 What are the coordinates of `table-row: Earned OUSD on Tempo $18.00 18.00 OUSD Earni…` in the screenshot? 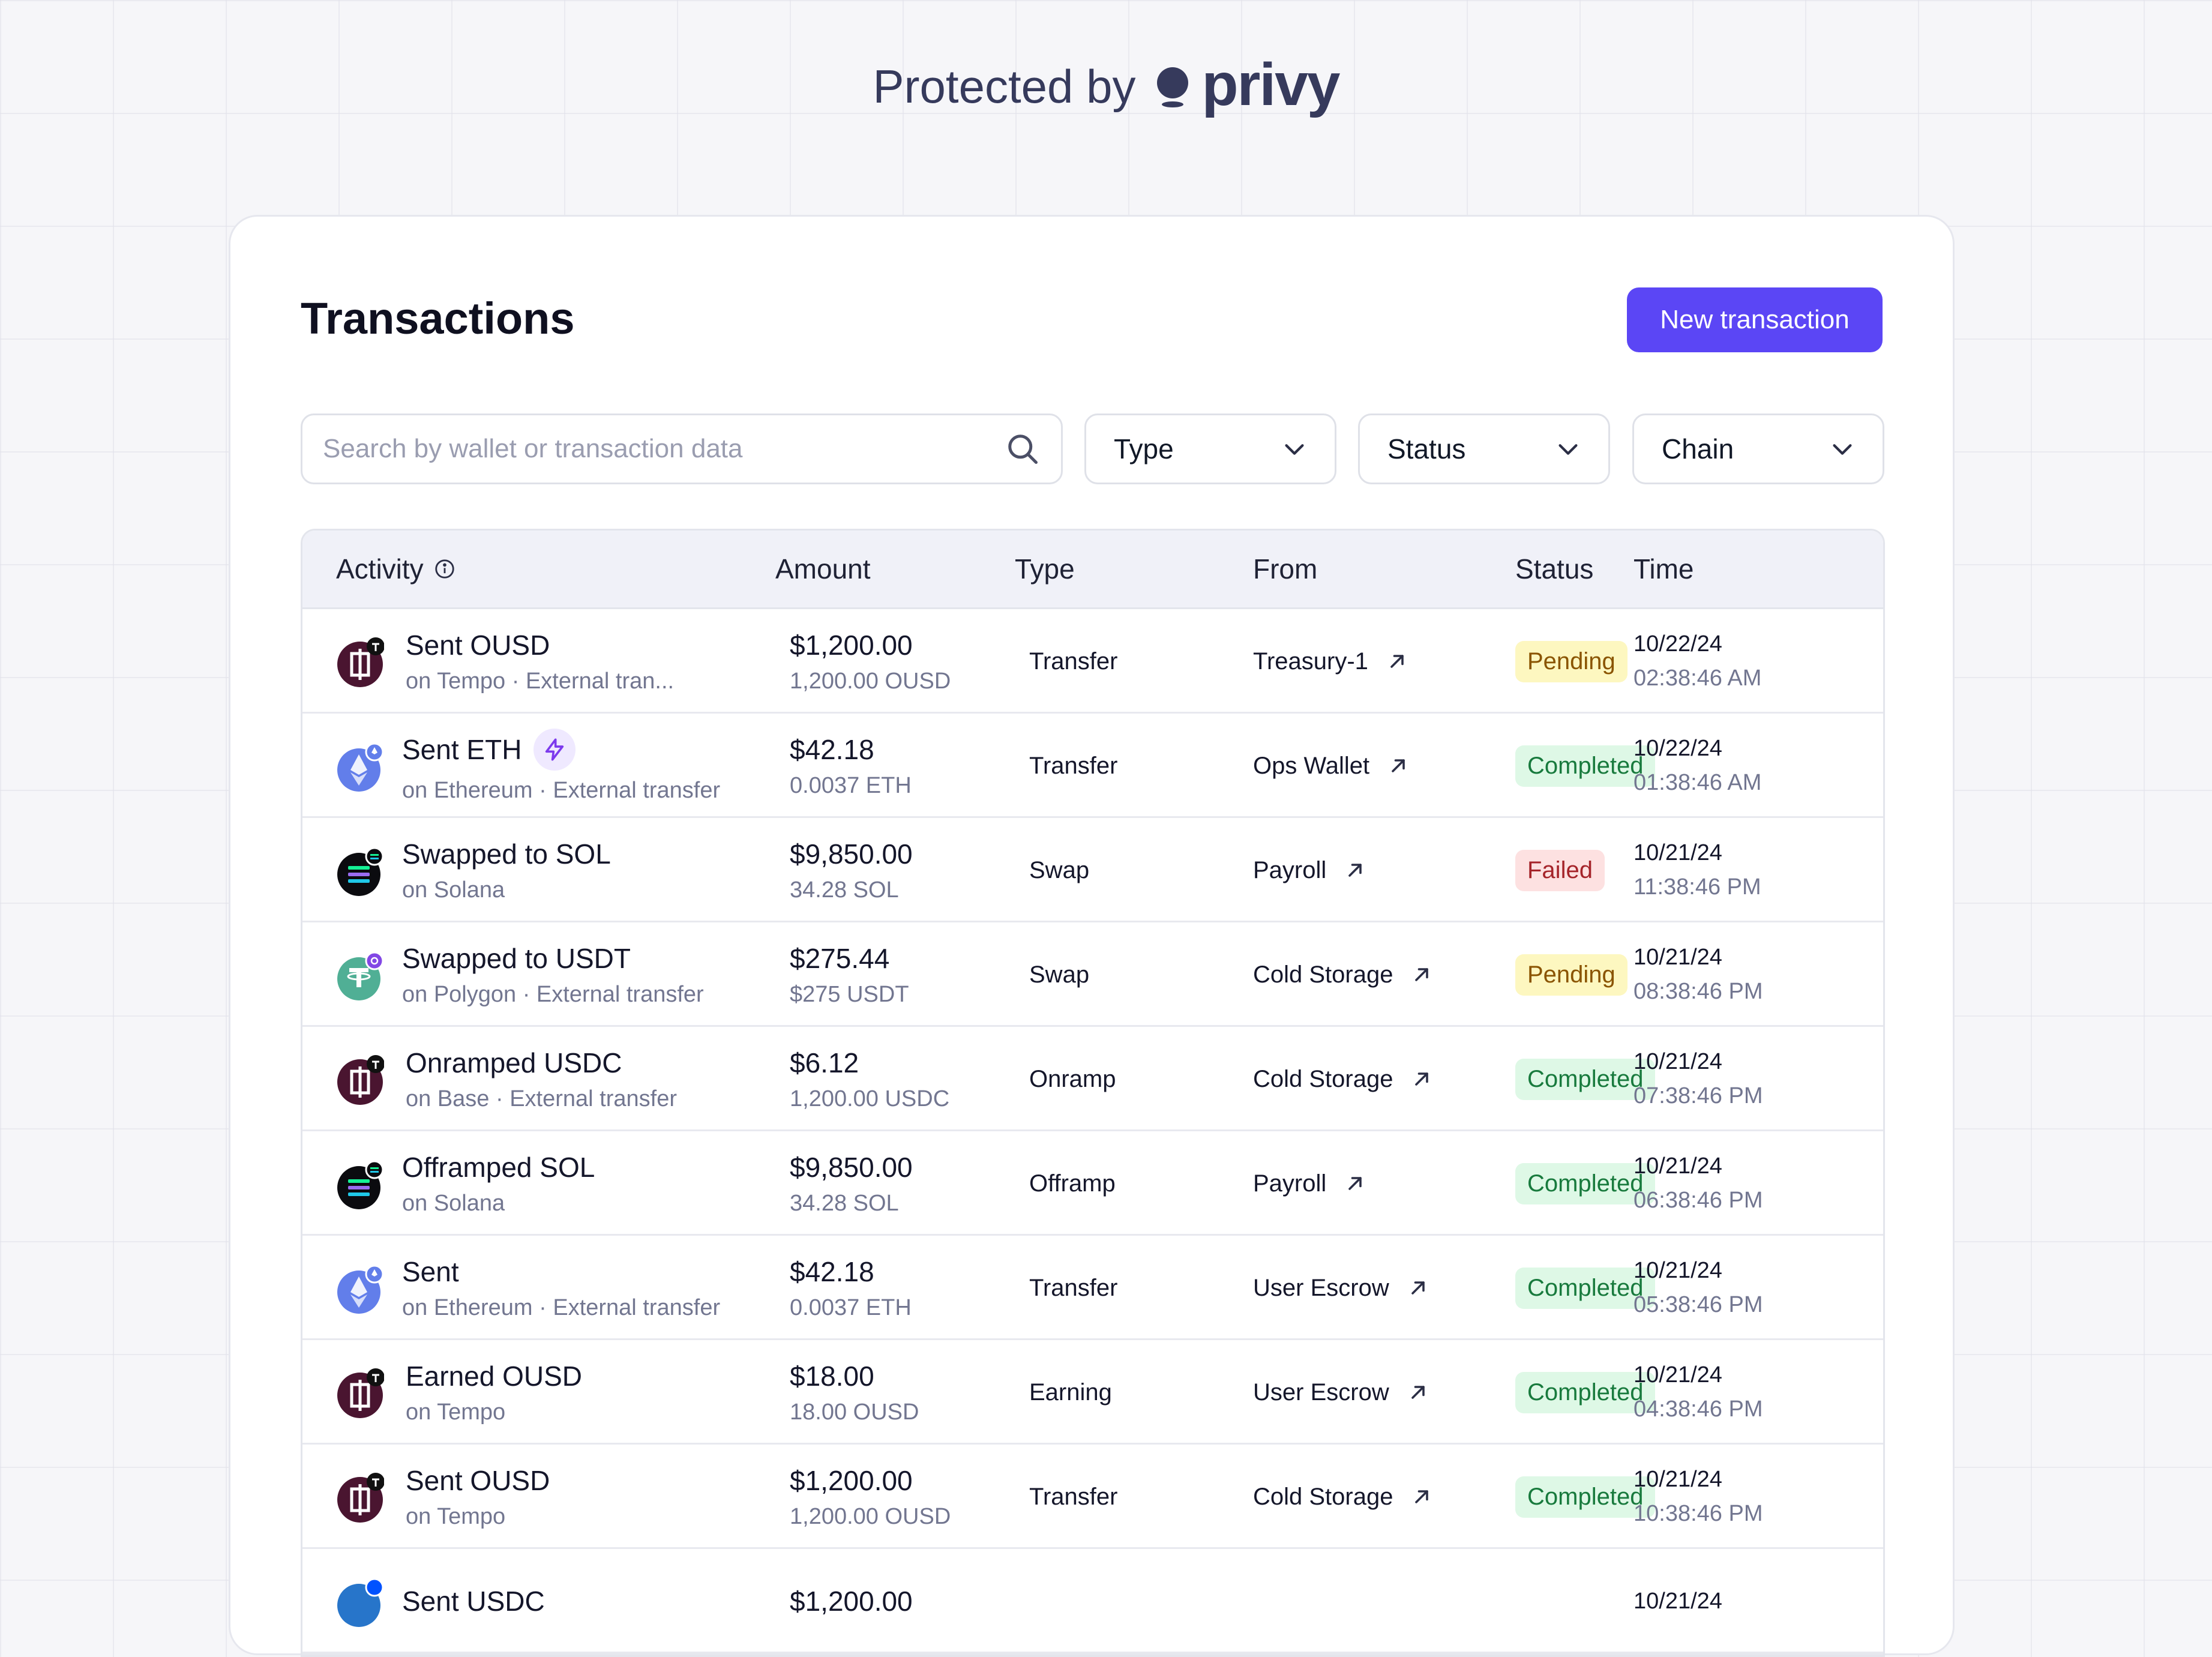 It's located at (1092, 1392).